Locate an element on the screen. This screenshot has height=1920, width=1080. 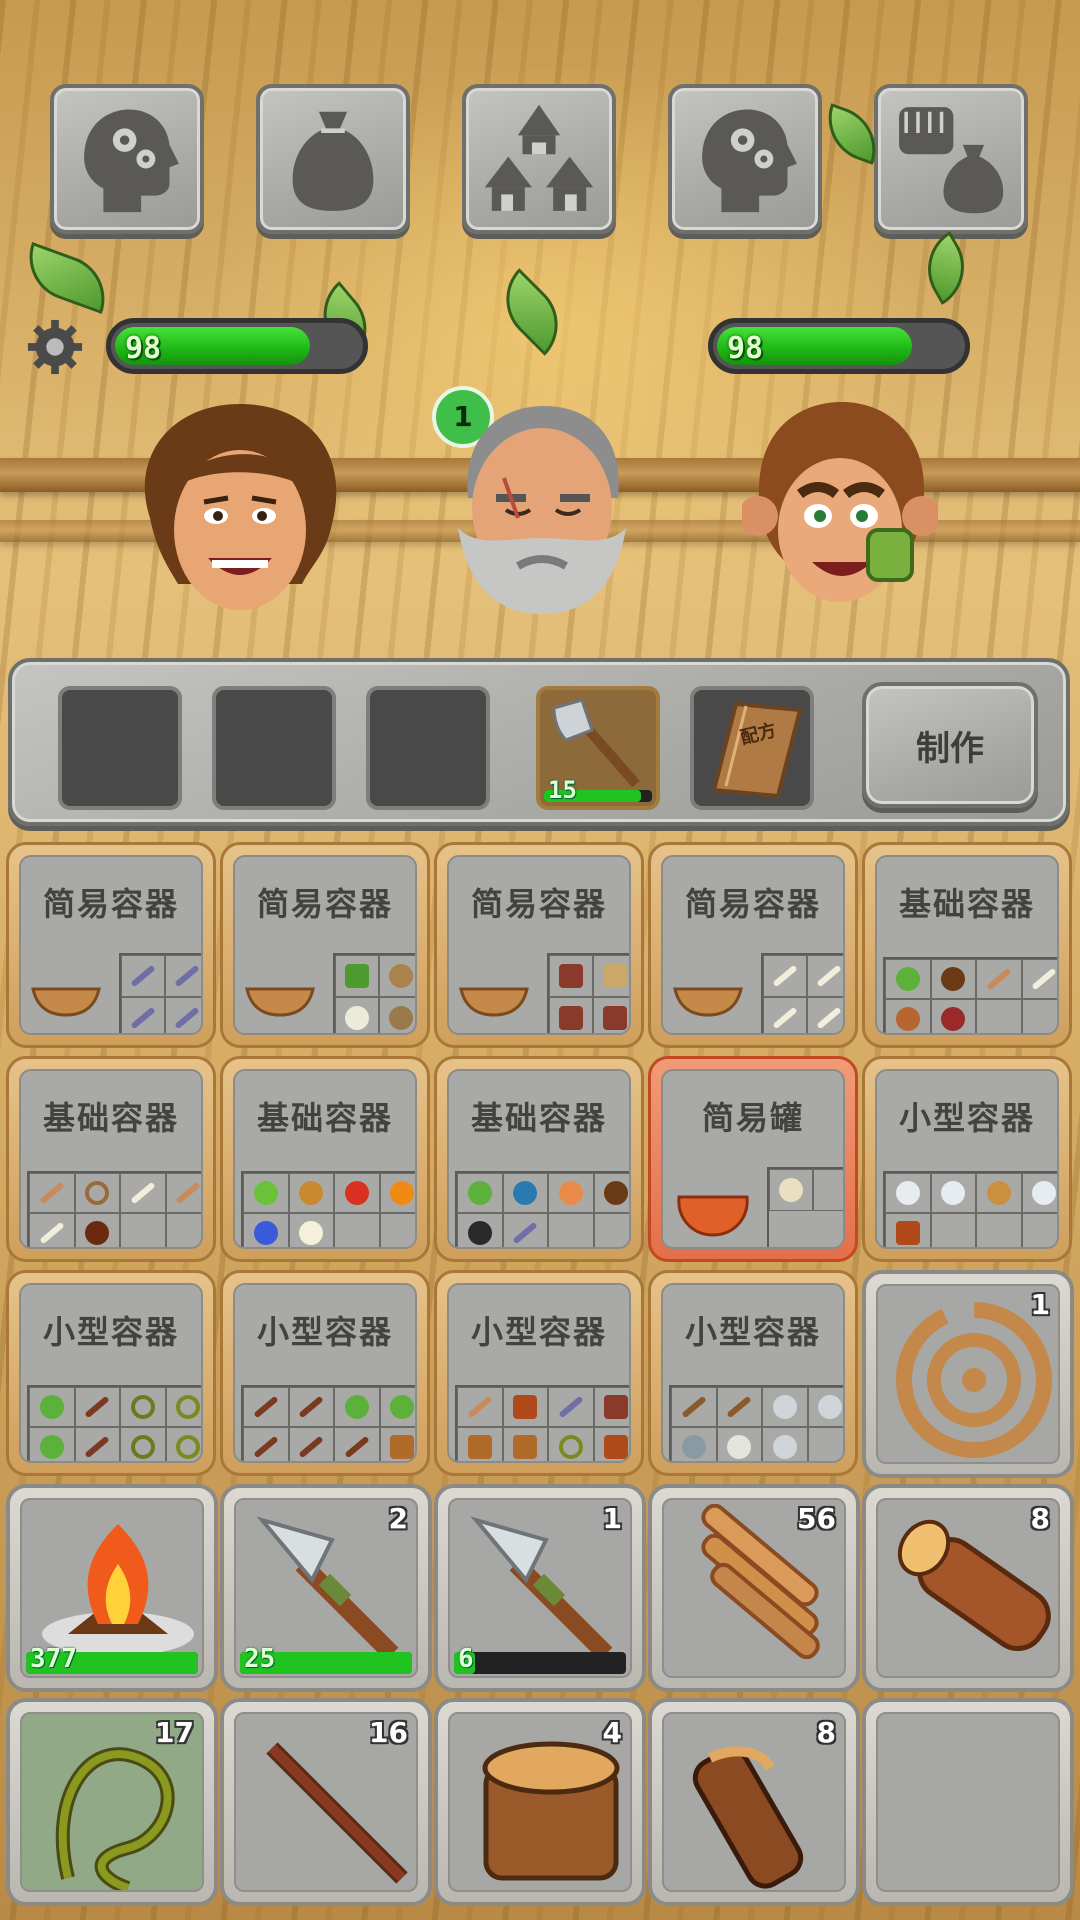
recipe-card: 简易罐 is located at coordinates (753, 1159).